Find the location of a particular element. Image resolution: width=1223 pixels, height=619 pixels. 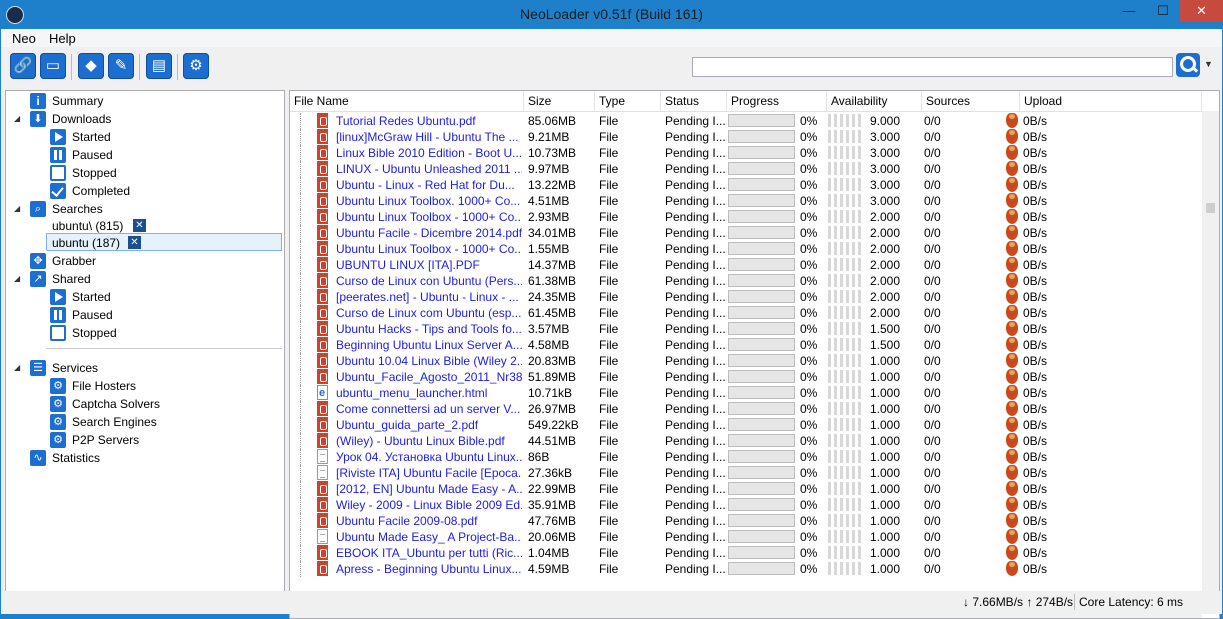

tree-line is located at coordinates (307, 537).